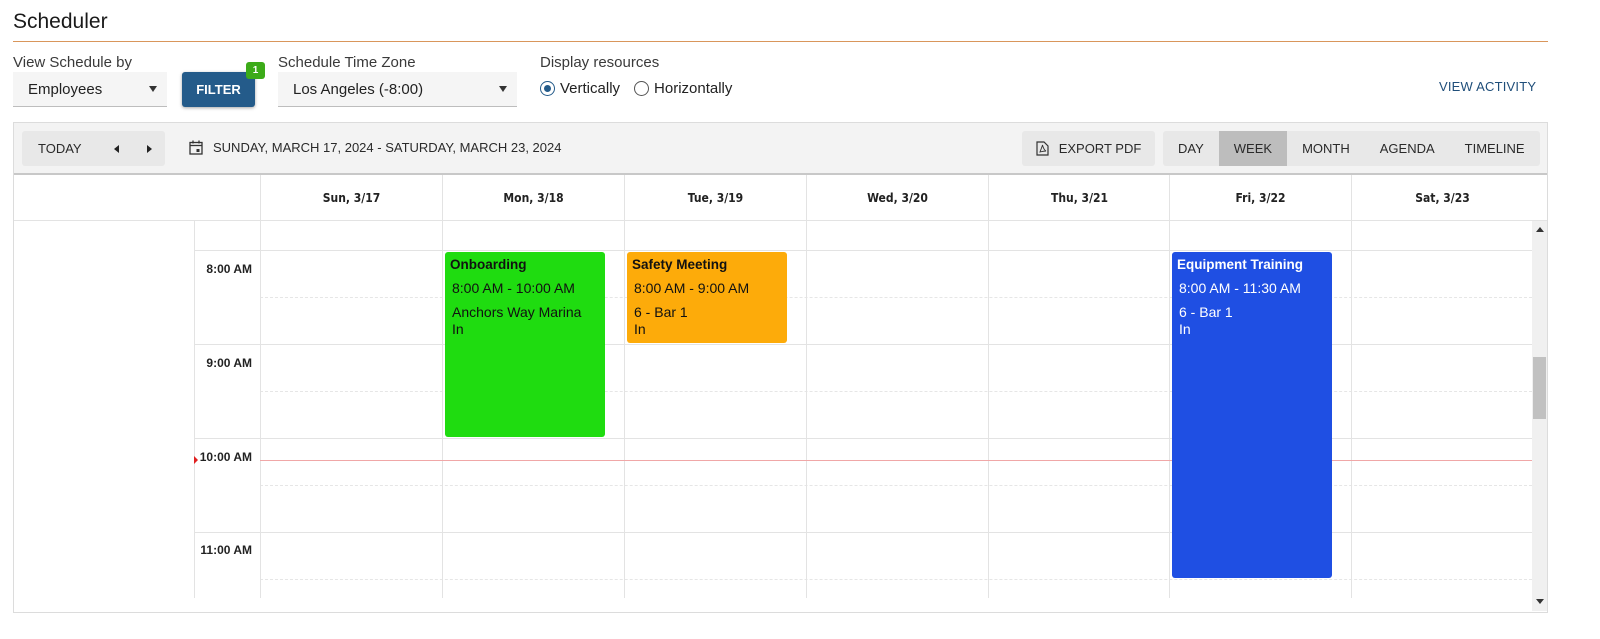 This screenshot has width=1600, height=639. What do you see at coordinates (896, 460) in the screenshot?
I see `current-time-line` at bounding box center [896, 460].